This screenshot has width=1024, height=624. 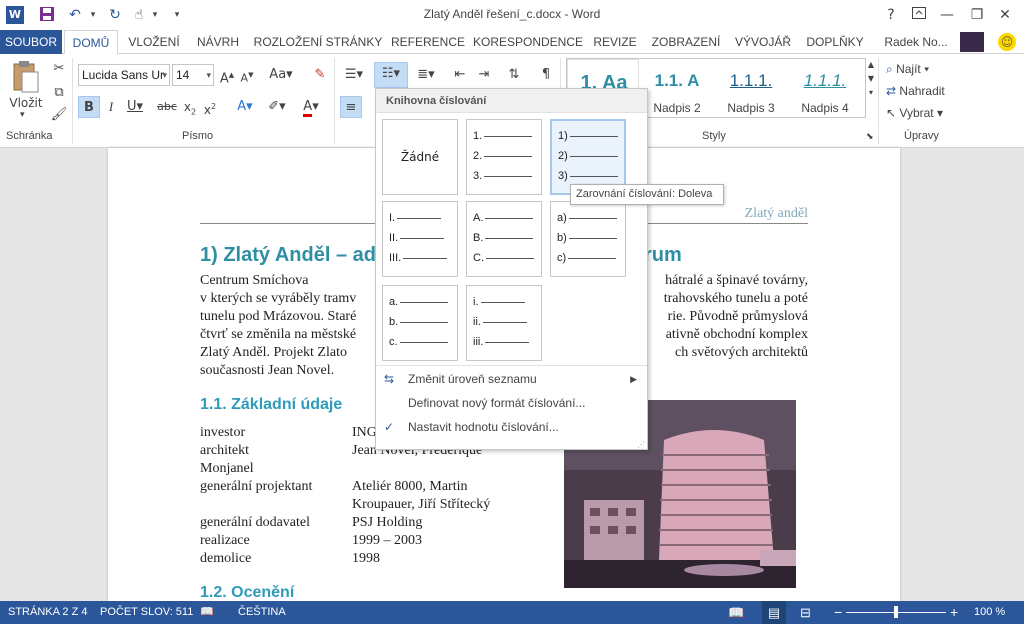 What do you see at coordinates (1005, 15) in the screenshot?
I see `close-icon: ✕` at bounding box center [1005, 15].